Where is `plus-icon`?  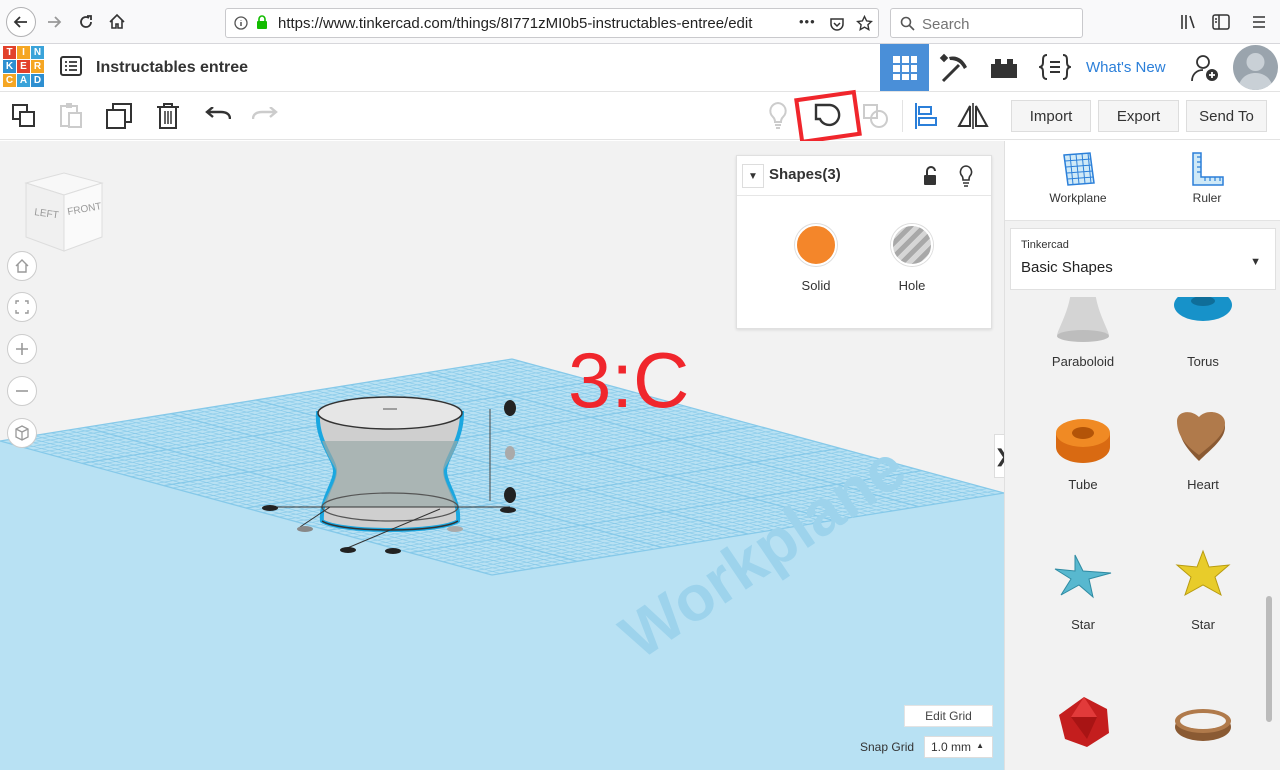 plus-icon is located at coordinates (22, 349).